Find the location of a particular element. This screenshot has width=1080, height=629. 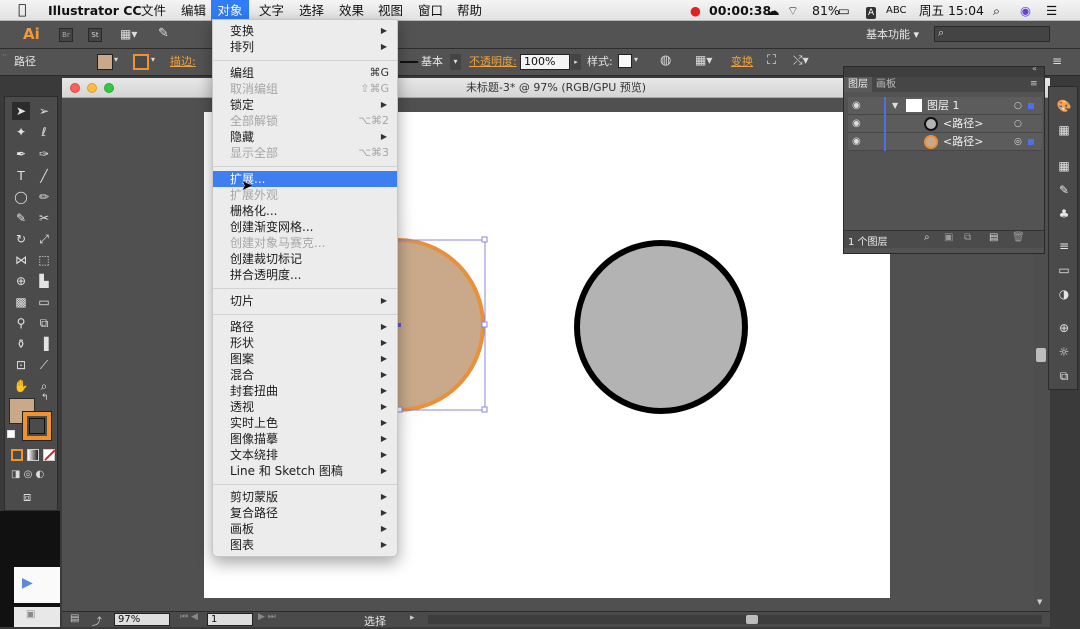

menu-file: 文件 is located at coordinates (153, 10).